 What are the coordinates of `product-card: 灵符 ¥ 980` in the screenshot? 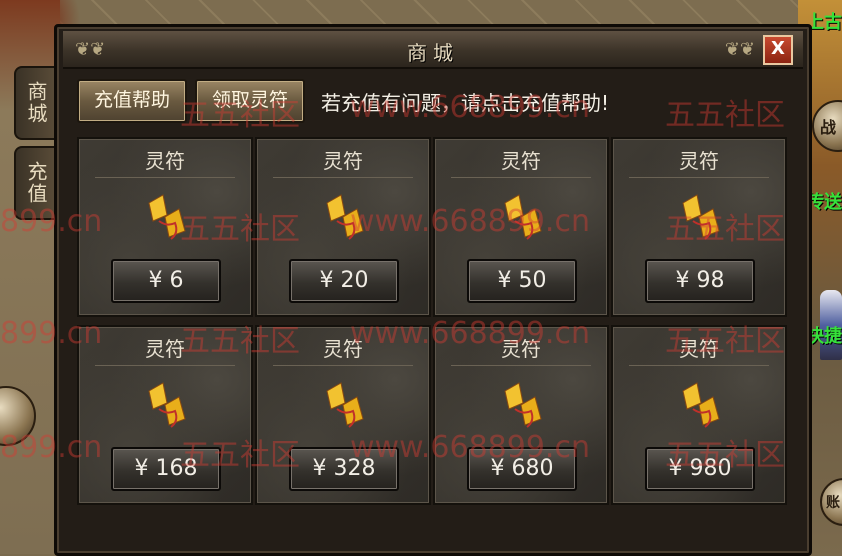 It's located at (699, 415).